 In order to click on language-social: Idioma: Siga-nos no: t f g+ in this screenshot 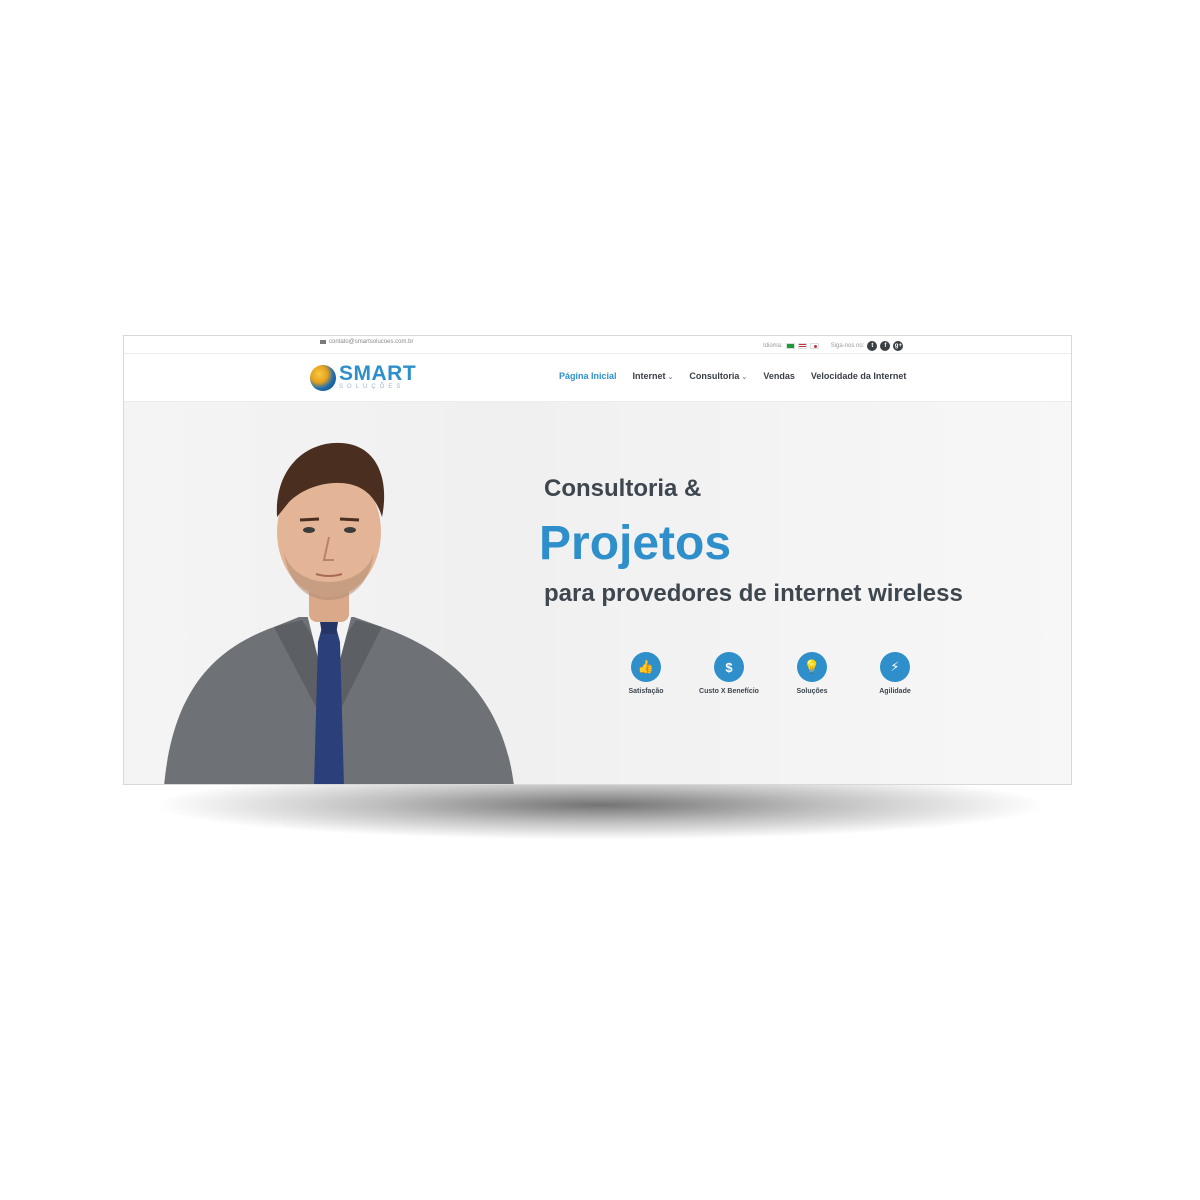, I will do `click(833, 346)`.